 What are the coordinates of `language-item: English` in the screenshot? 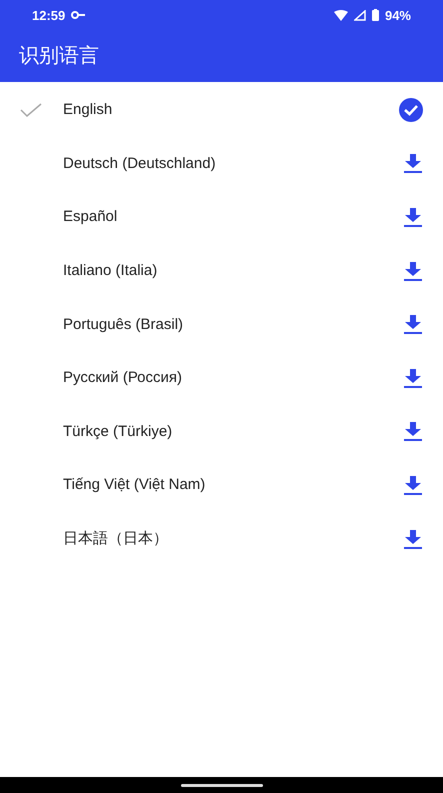 It's located at (221, 110).